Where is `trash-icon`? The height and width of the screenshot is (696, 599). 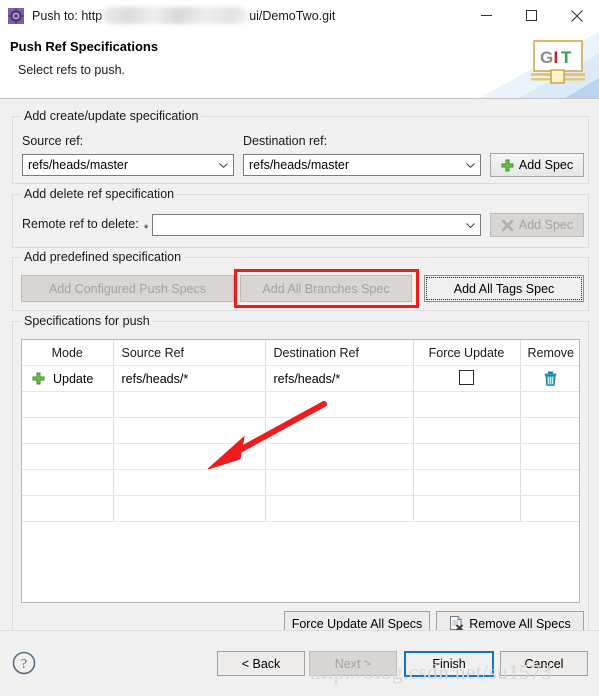
trash-icon is located at coordinates (550, 378).